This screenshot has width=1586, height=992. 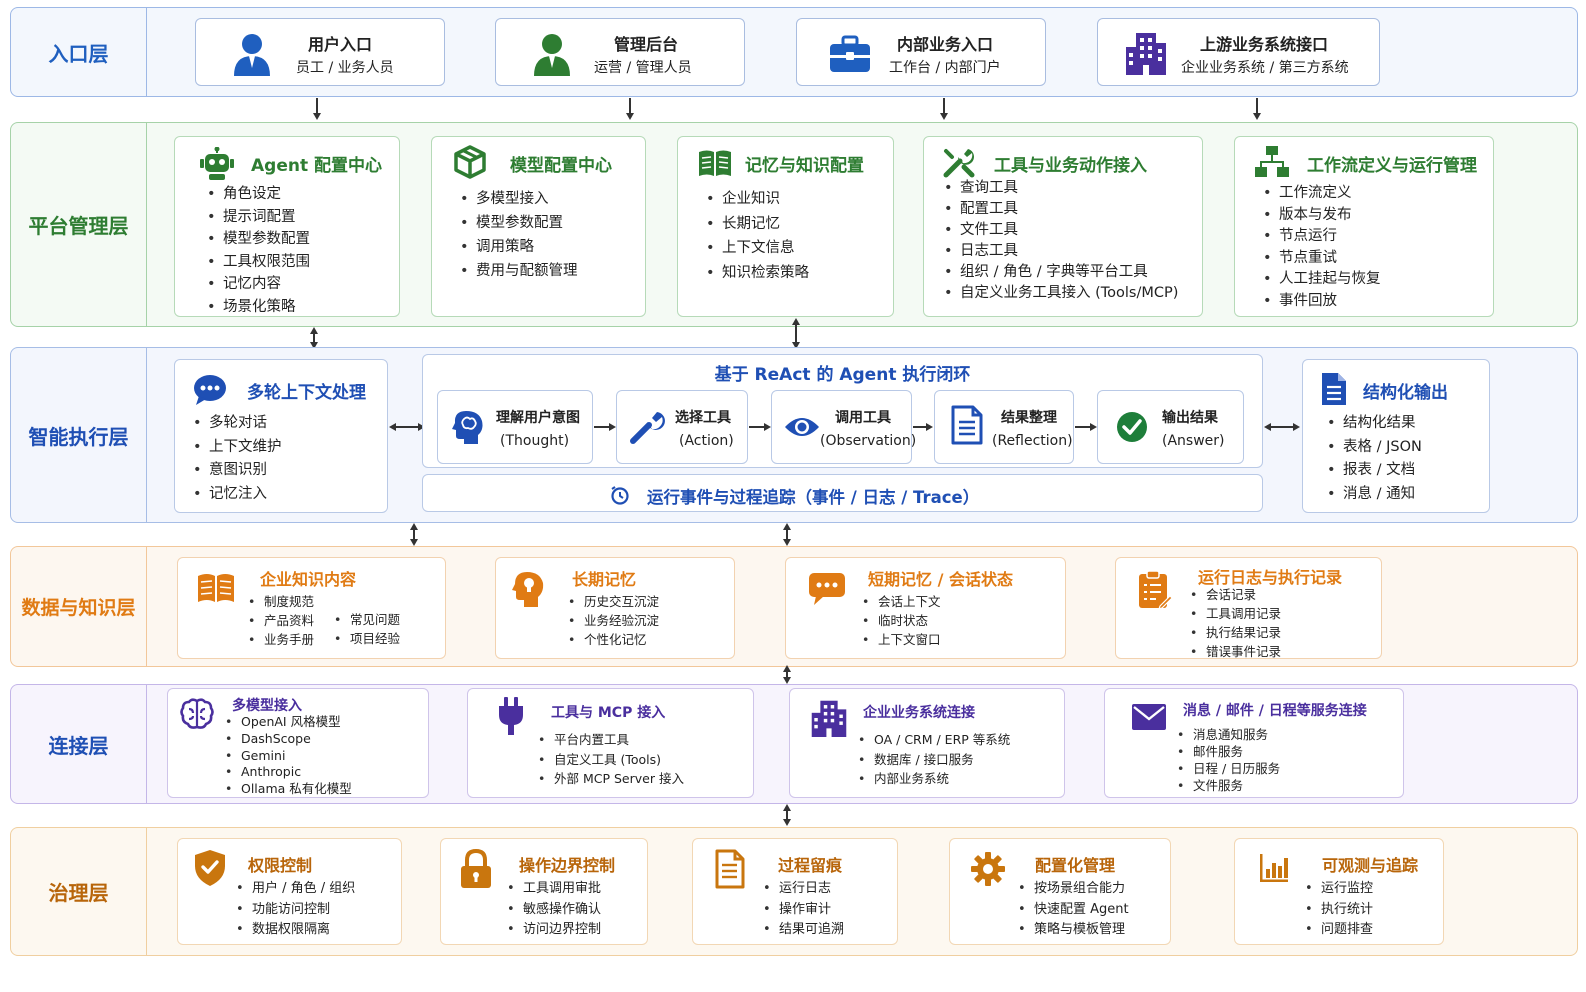 I want to click on platform-card-memory: 记忆与知识配置 企业知识 长期记忆 上下文信息 知识检索策略, so click(x=785, y=226).